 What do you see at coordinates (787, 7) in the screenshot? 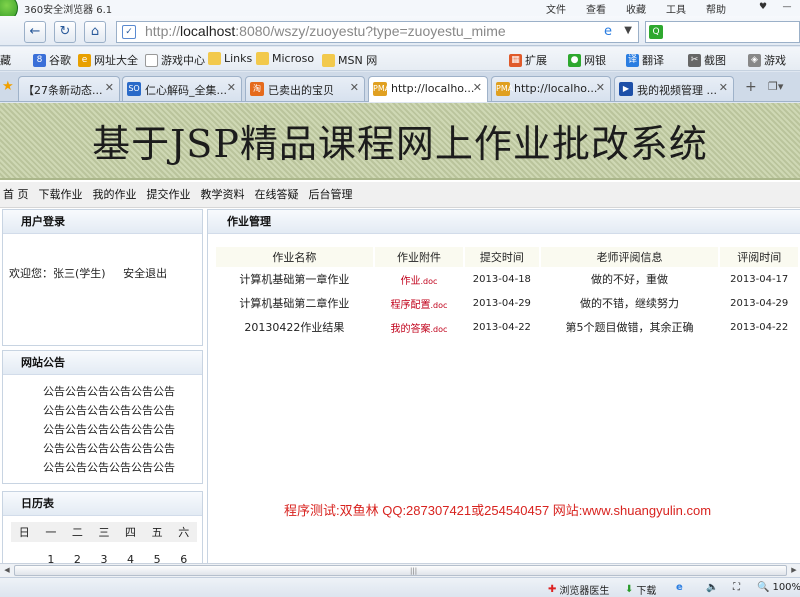
I see `minimize-icon: —` at bounding box center [787, 7].